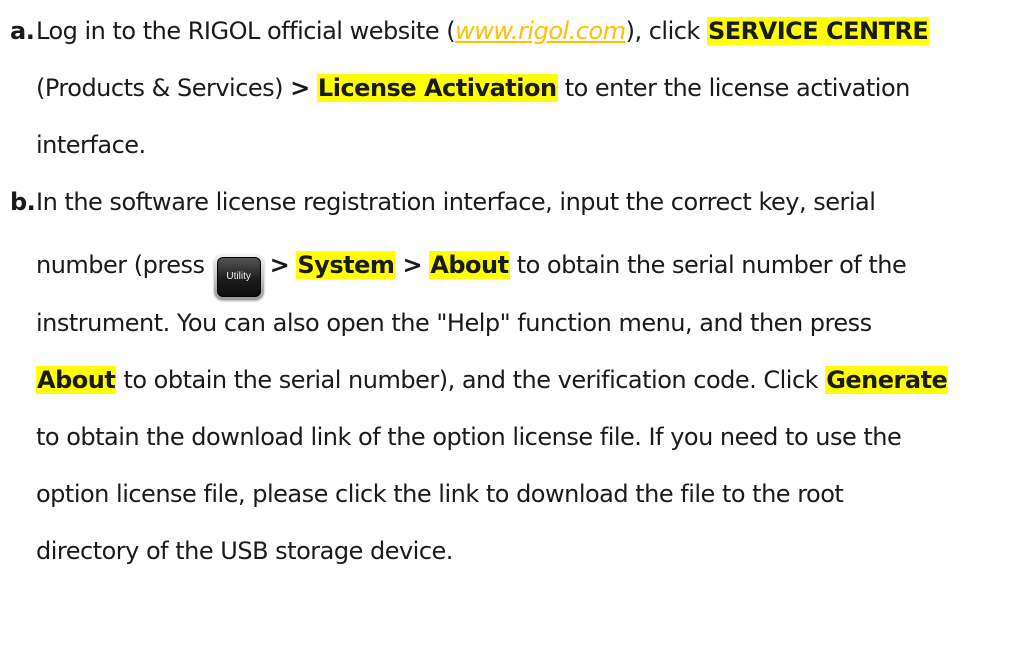 This screenshot has width=1030, height=652. I want to click on utility-key-icon: Utility, so click(238, 277).